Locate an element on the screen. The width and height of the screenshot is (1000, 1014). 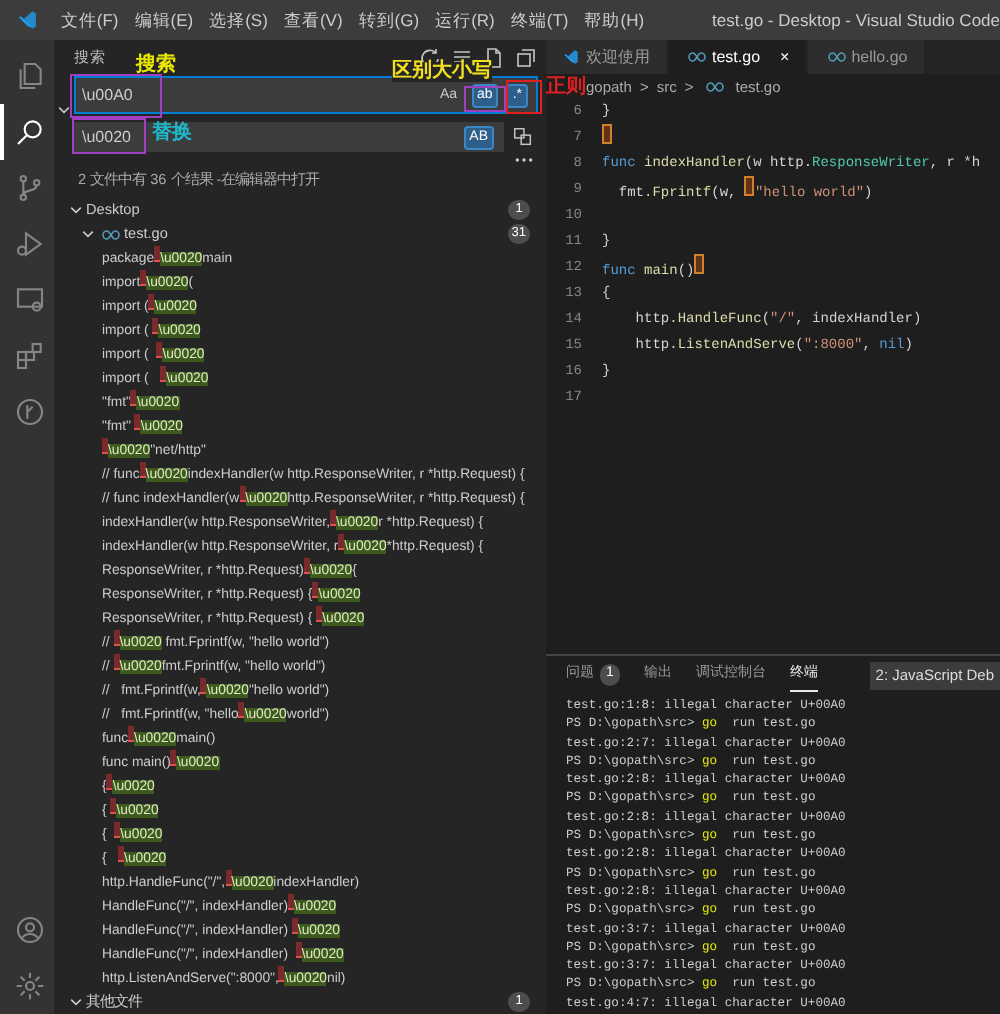
annotation-label: 区别大小写 is located at coordinates (442, 72).